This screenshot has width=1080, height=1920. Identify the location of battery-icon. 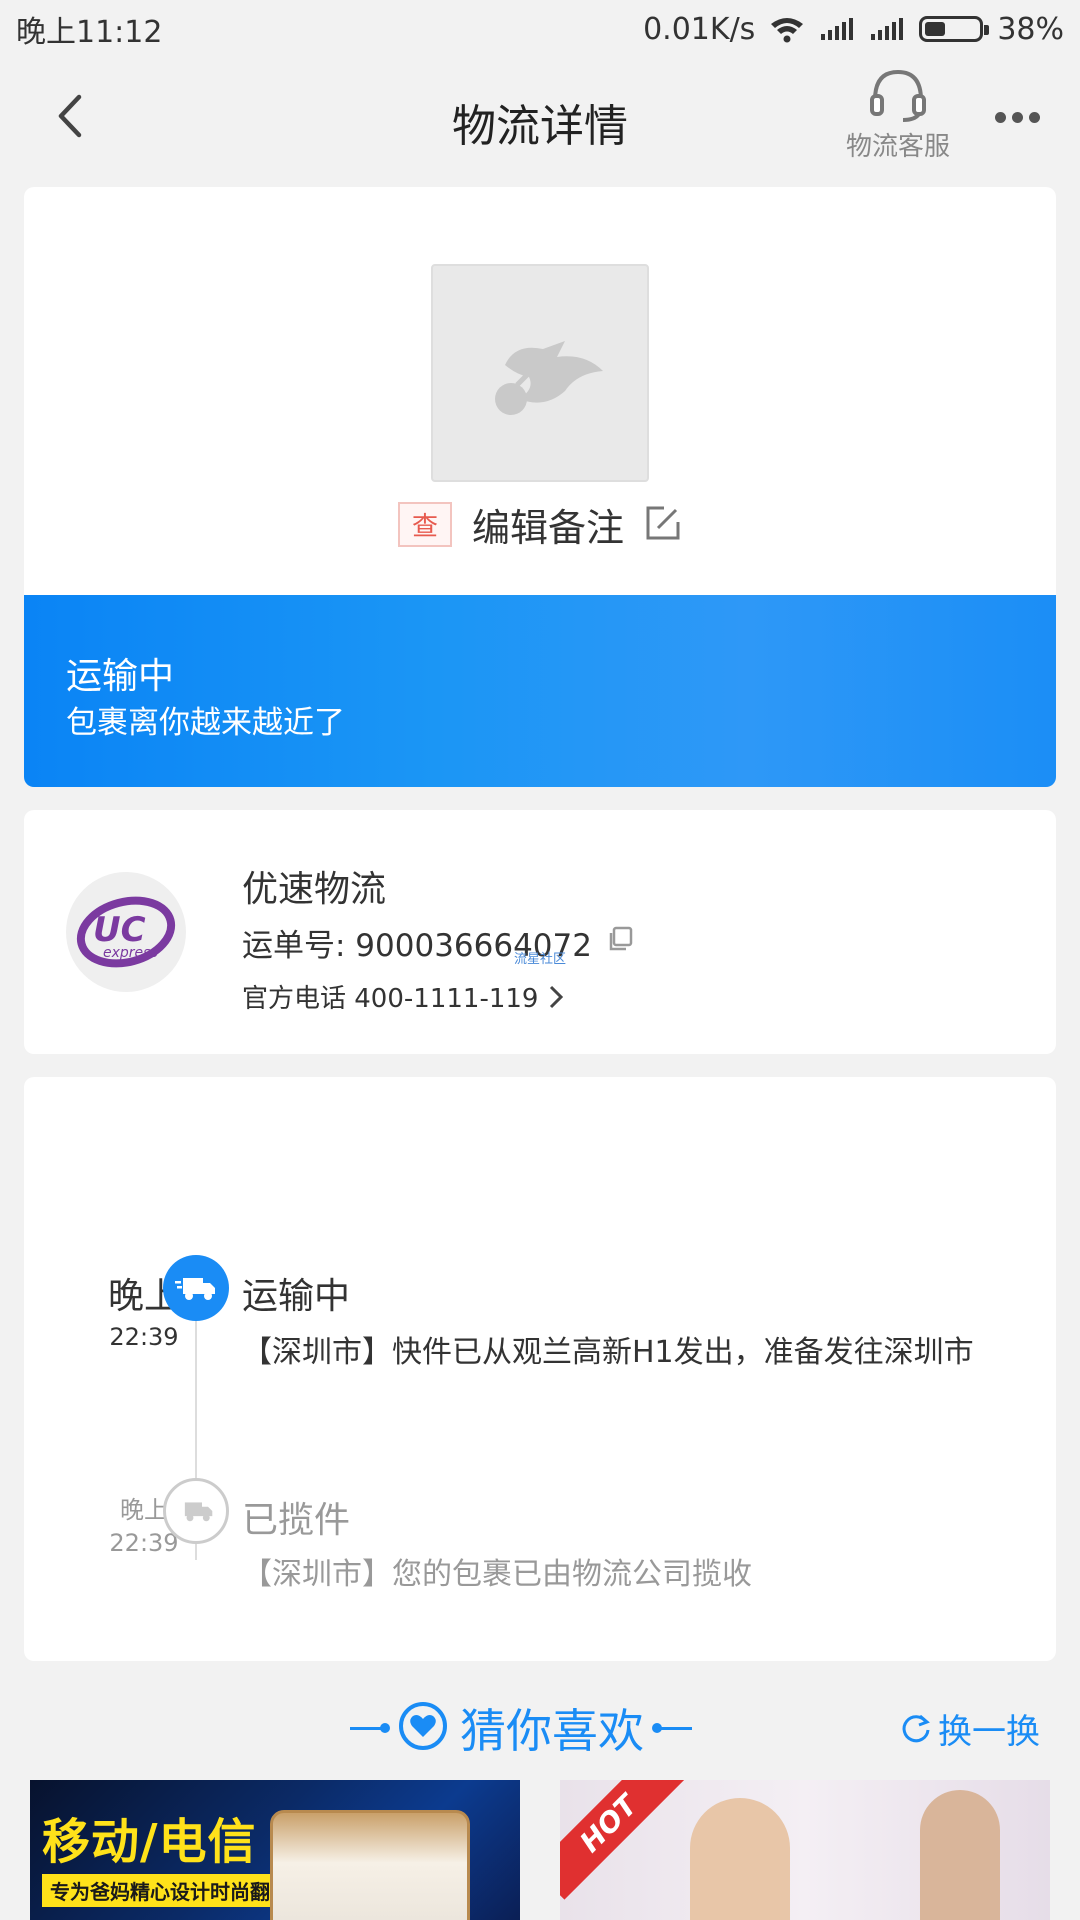
(954, 29).